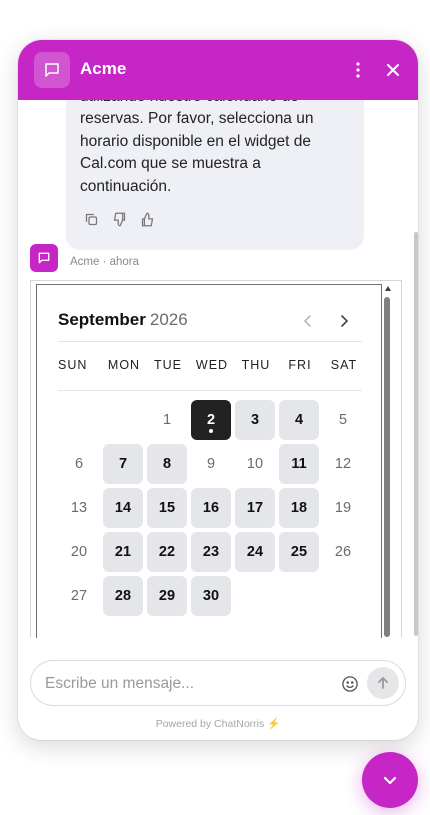 Image resolution: width=430 pixels, height=815 pixels. What do you see at coordinates (300, 365) in the screenshot?
I see `weekday-label: FRI` at bounding box center [300, 365].